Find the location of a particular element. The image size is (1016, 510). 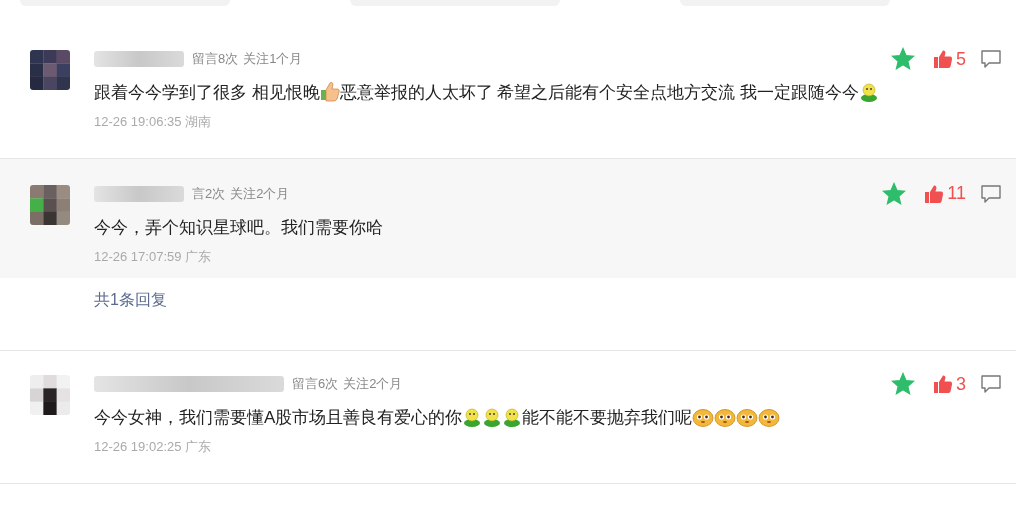

comment-text: 今今，弄个知识星球吧。我们需要你哈 is located at coordinates (238, 227).